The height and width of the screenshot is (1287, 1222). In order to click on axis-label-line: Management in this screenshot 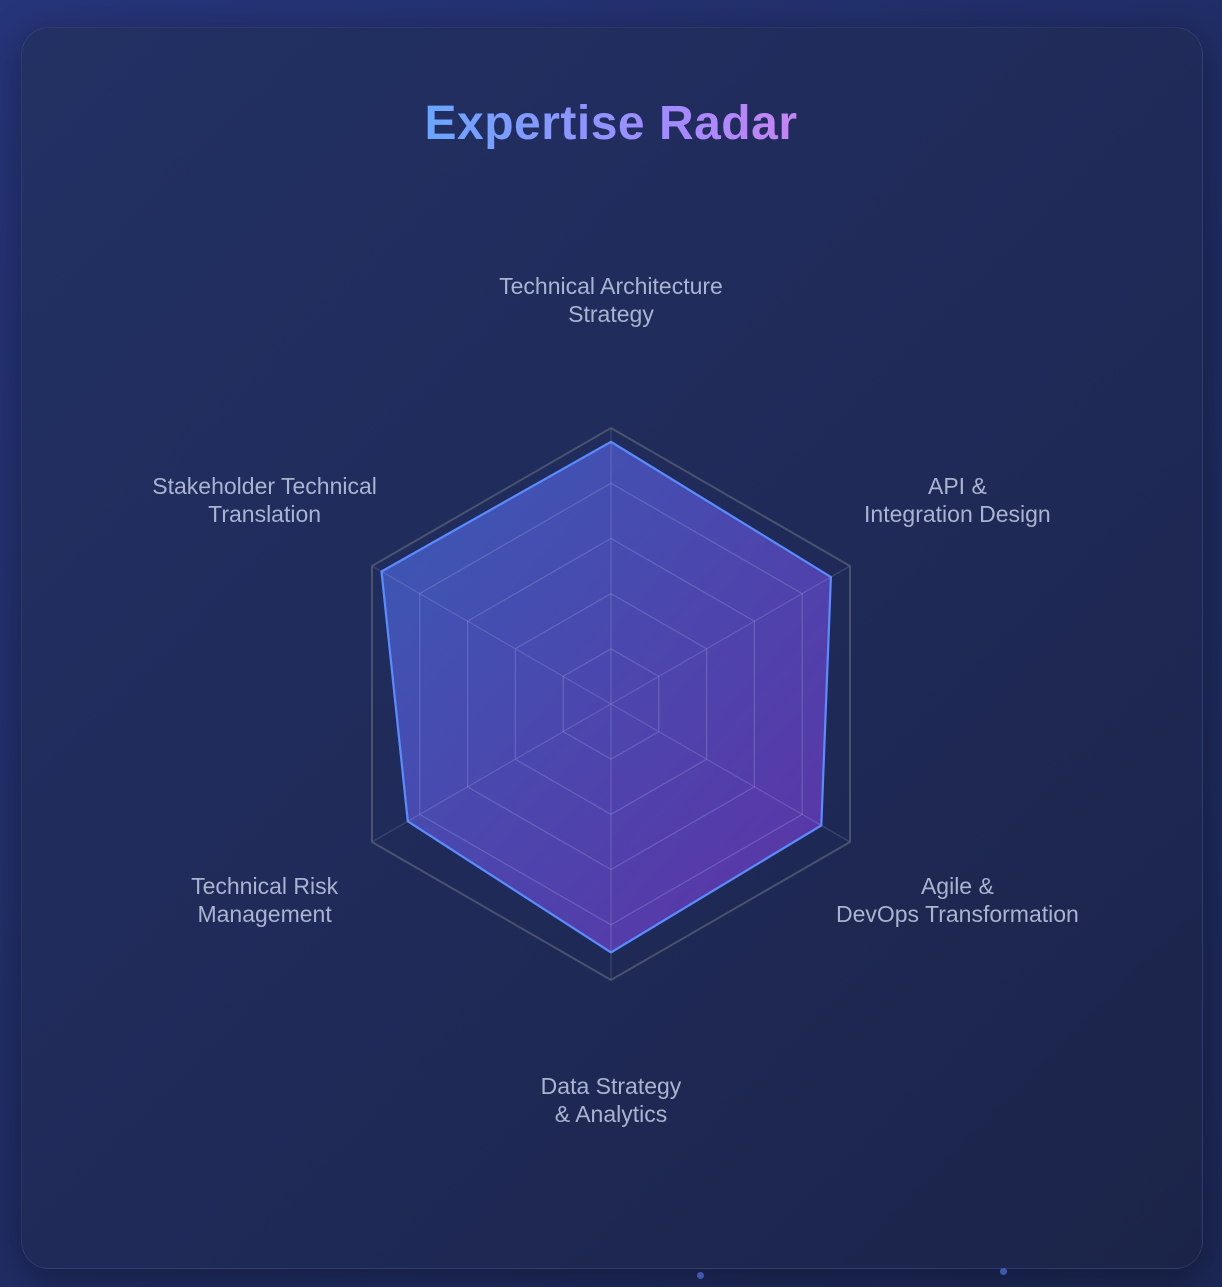, I will do `click(264, 914)`.